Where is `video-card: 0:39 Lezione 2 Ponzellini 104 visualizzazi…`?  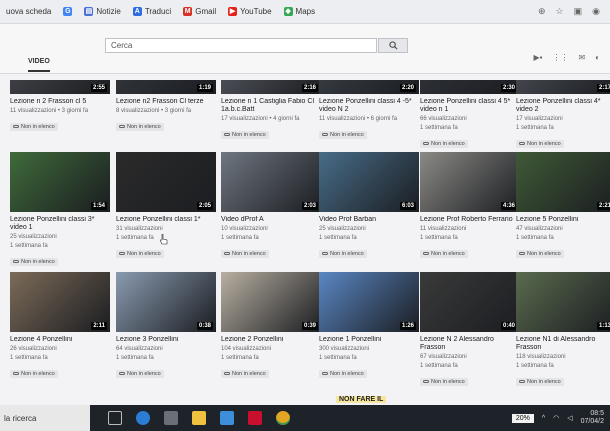 video-card: 0:39 Lezione 2 Ponzellini 104 visualizzazi… is located at coordinates (271, 326).